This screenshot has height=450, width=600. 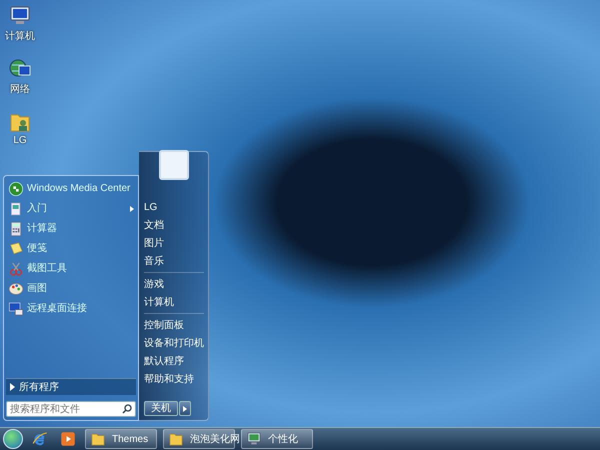 What do you see at coordinates (71, 249) in the screenshot?
I see `program-item: 便笺` at bounding box center [71, 249].